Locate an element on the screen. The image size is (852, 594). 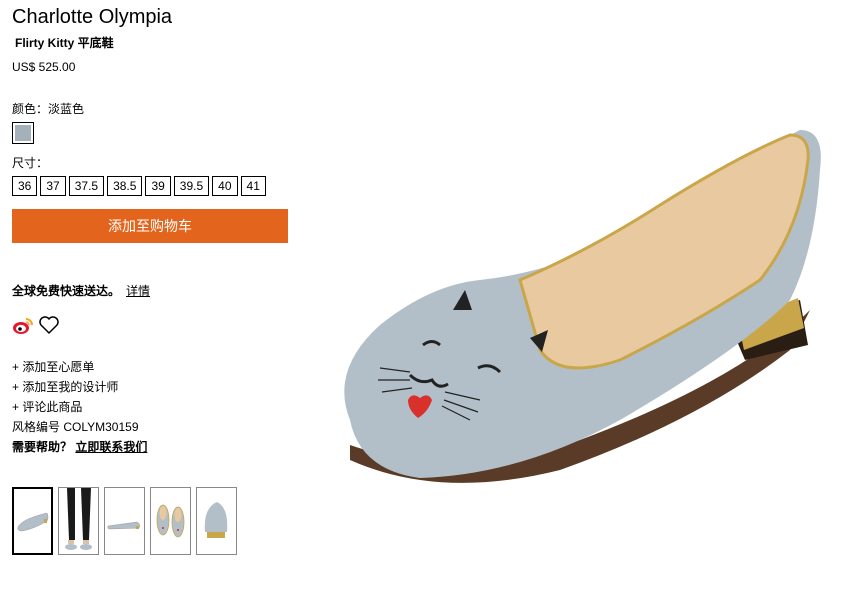
add-to-cart-button: 添加至购物车 is located at coordinates (150, 226).